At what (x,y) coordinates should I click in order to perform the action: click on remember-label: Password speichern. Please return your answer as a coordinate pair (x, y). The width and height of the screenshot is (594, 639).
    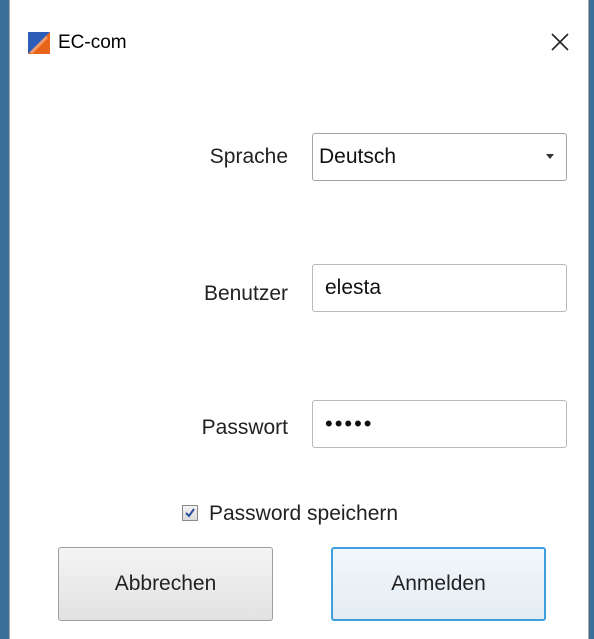
    Looking at the image, I should click on (304, 513).